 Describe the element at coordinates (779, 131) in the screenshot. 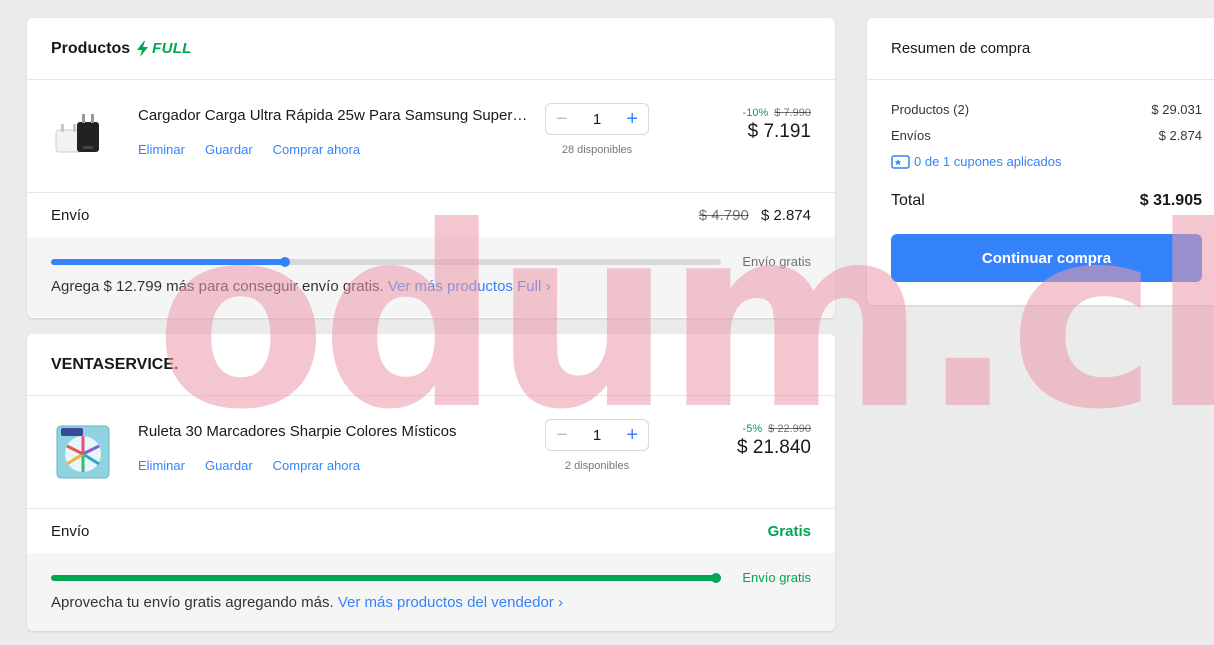

I see `current-price: $ 7.191` at that location.